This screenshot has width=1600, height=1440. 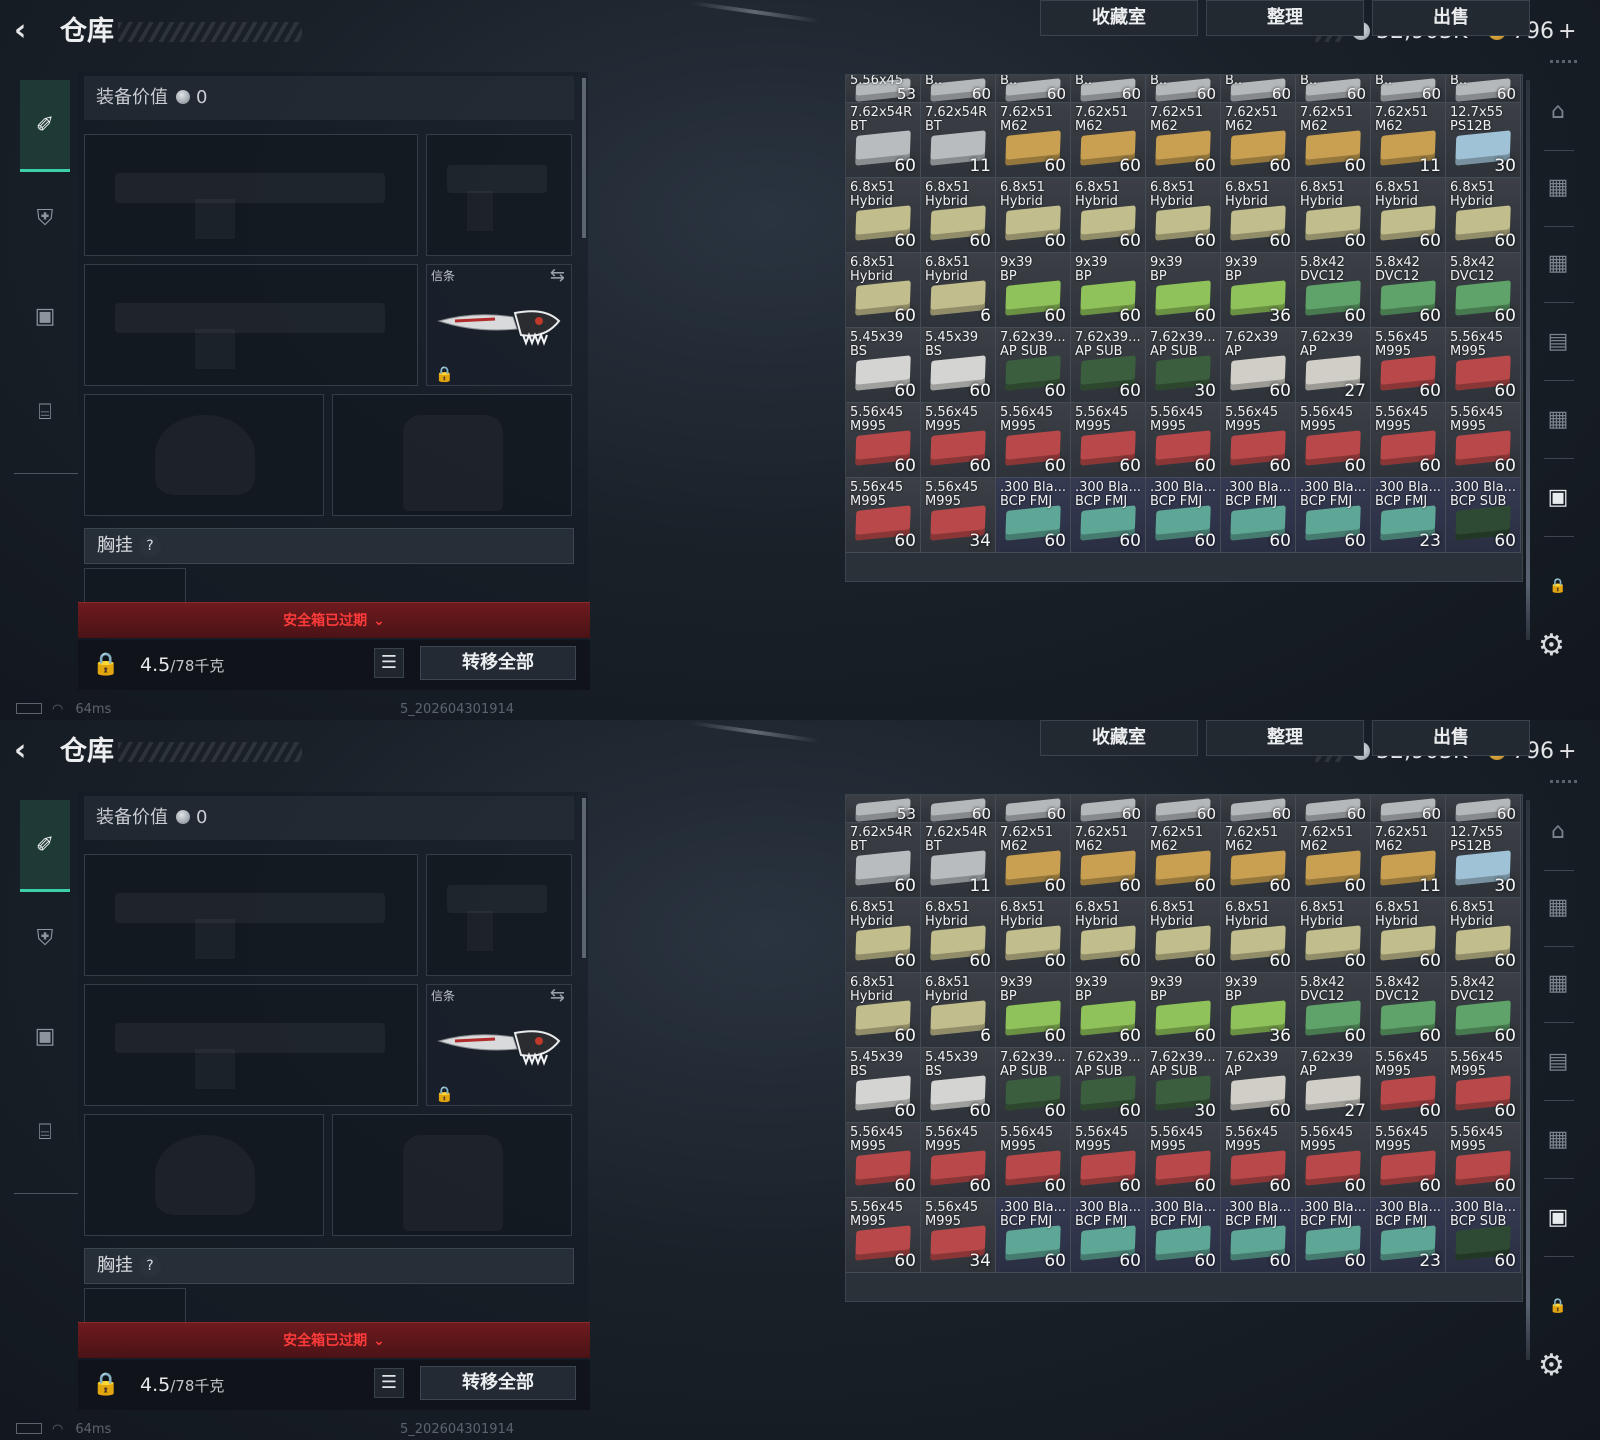 What do you see at coordinates (1333, 1085) in the screenshot?
I see `ammo-cell: 7.62x39 AP 27` at bounding box center [1333, 1085].